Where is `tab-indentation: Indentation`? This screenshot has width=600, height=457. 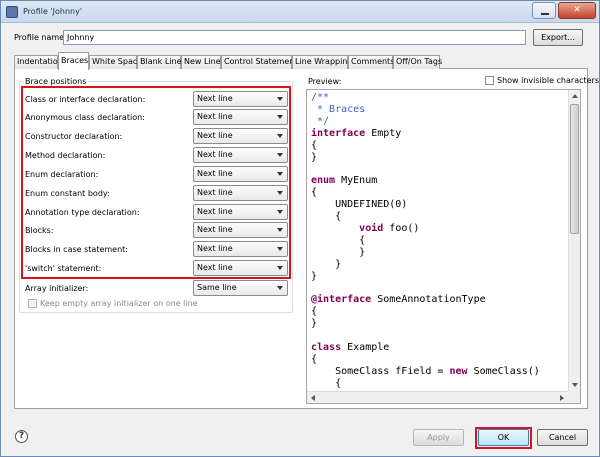 tab-indentation: Indentation is located at coordinates (38, 62).